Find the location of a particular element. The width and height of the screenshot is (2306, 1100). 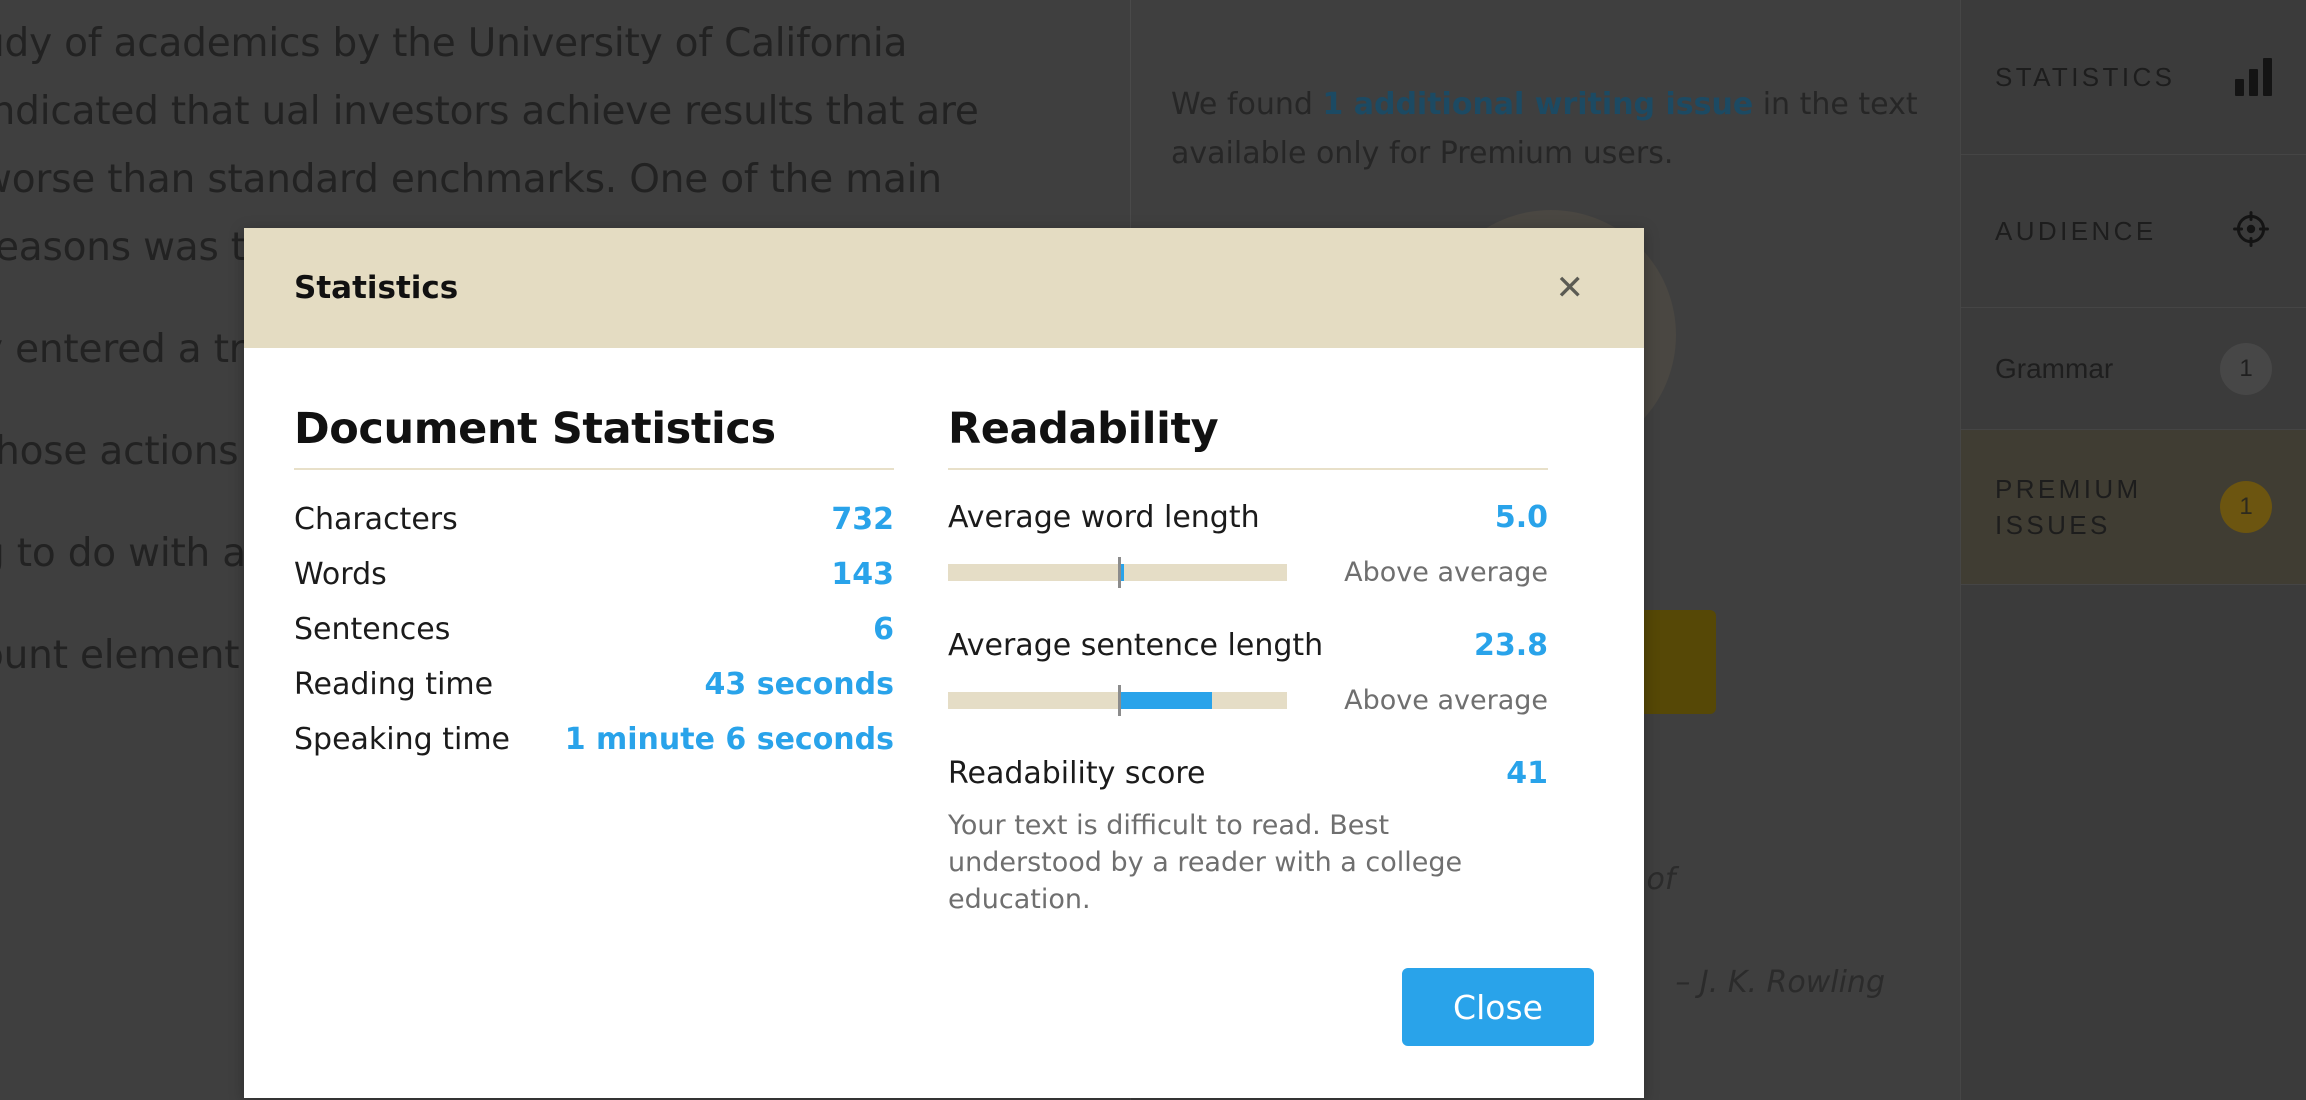

sidebar-item-grammar: Grammar 1 is located at coordinates (2133, 369).